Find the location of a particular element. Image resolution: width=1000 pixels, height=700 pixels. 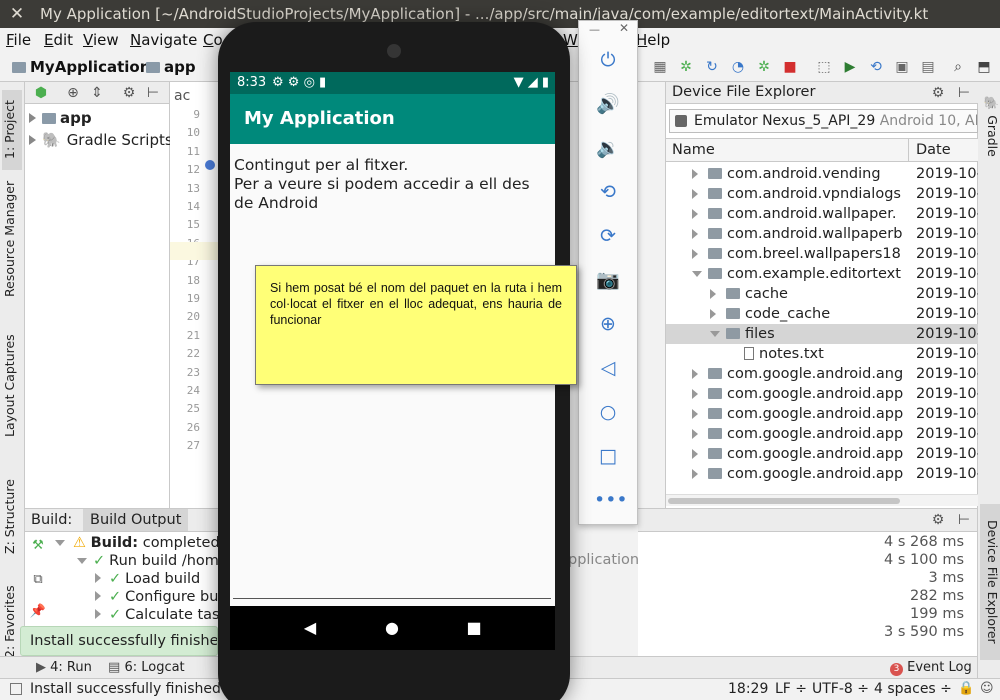

rotate-left-icon: ⟲ is located at coordinates (608, 192).